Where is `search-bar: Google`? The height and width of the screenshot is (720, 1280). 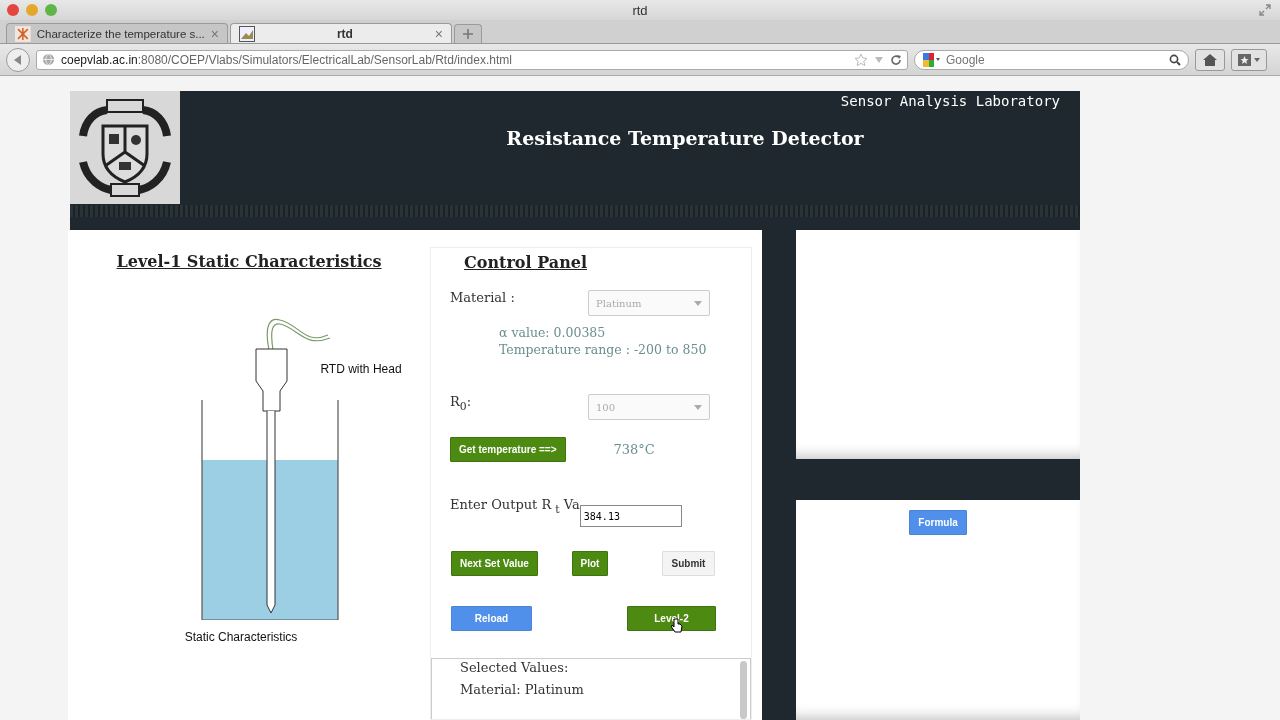 search-bar: Google is located at coordinates (1051, 59).